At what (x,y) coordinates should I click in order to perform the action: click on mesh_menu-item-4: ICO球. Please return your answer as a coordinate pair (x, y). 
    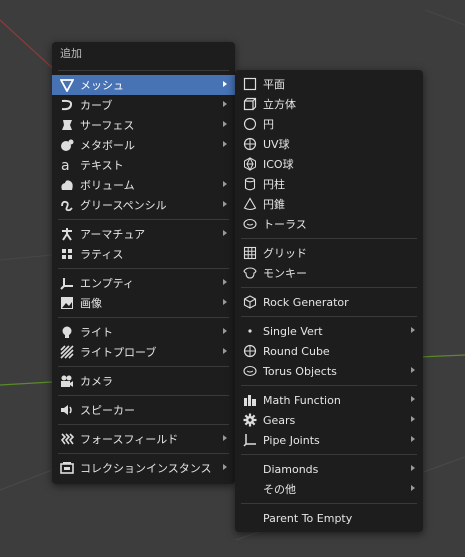
    Looking at the image, I should click on (329, 164).